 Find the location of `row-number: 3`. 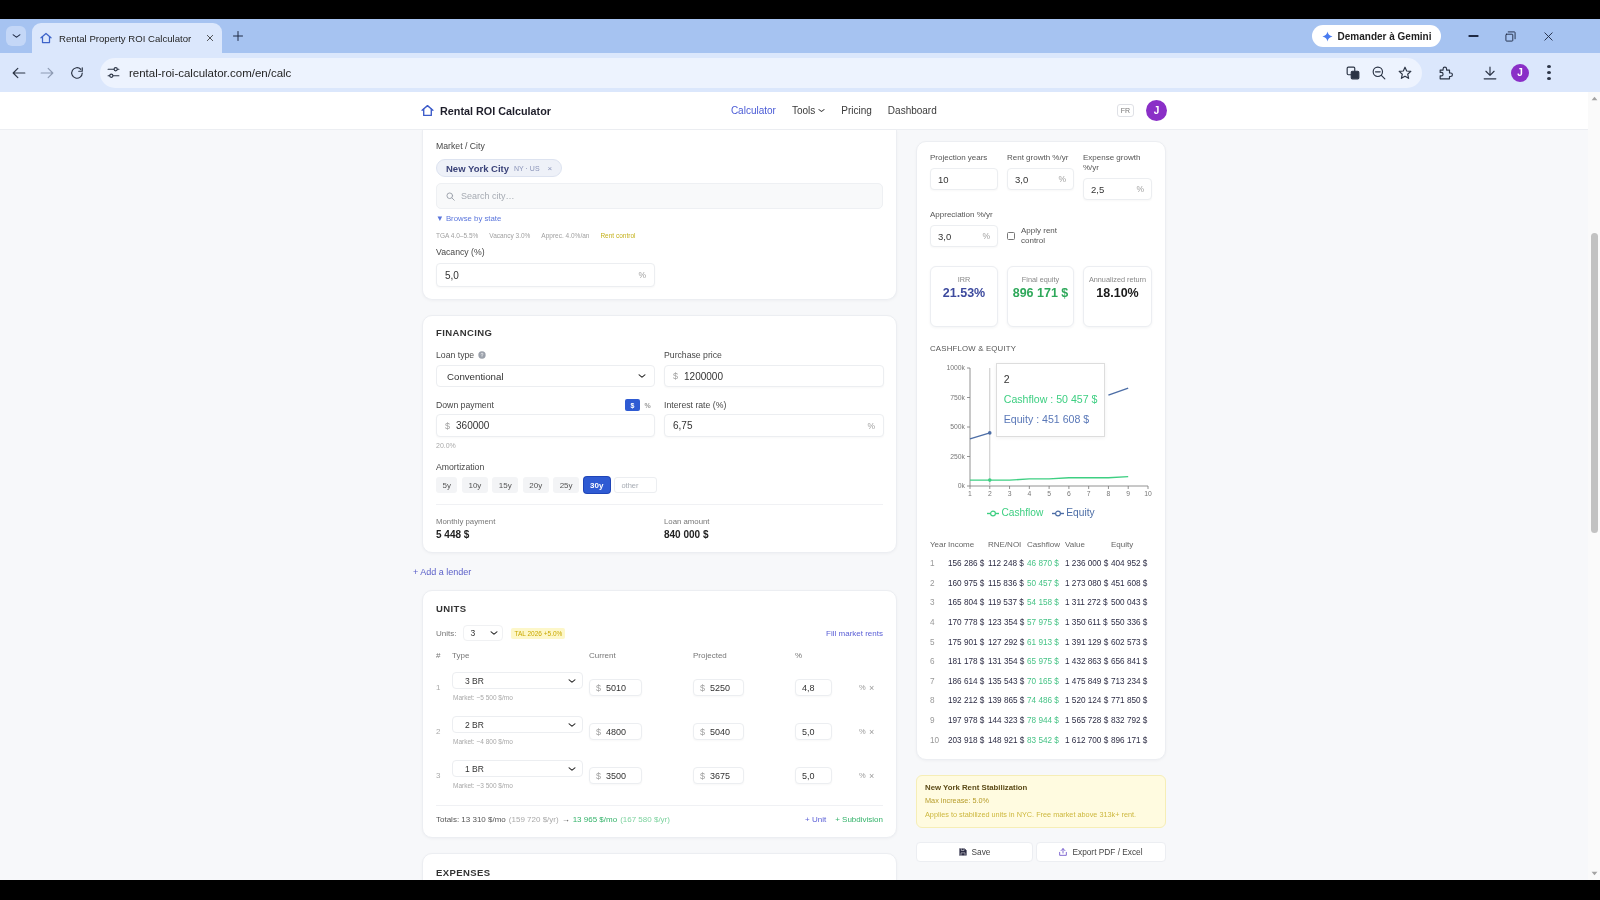

row-number: 3 is located at coordinates (439, 775).